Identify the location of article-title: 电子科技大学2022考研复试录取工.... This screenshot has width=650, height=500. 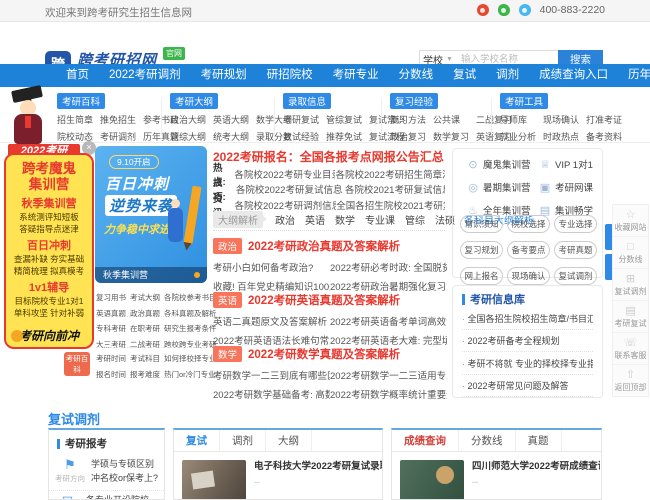
(318, 466).